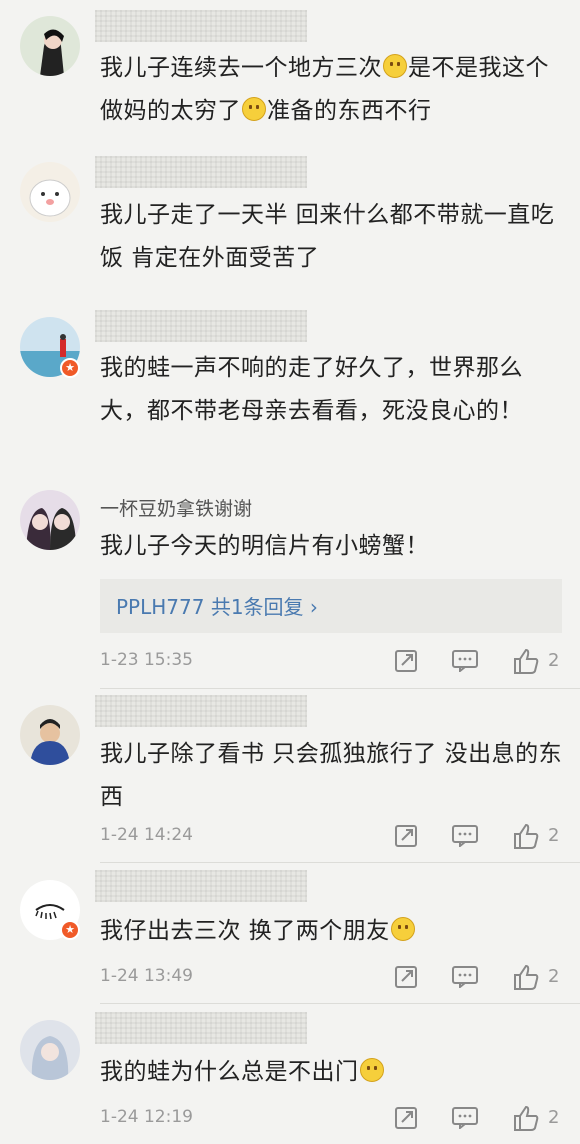 The width and height of the screenshot is (580, 1144). Describe the element at coordinates (146, 1117) in the screenshot. I see `timestamp: 1-24 12:19` at that location.